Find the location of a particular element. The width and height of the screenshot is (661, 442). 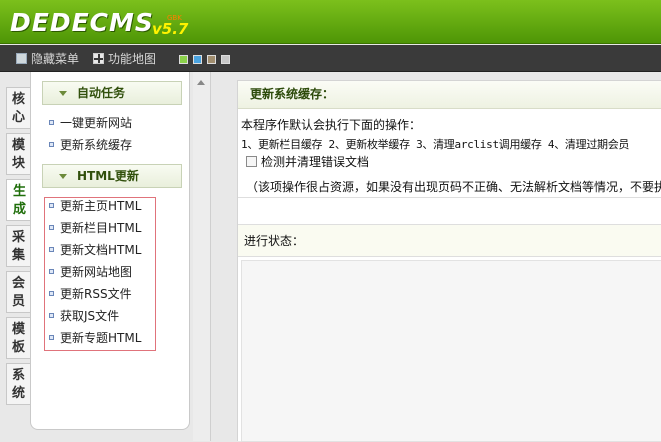

tab-collect: 采集 is located at coordinates (18, 246).